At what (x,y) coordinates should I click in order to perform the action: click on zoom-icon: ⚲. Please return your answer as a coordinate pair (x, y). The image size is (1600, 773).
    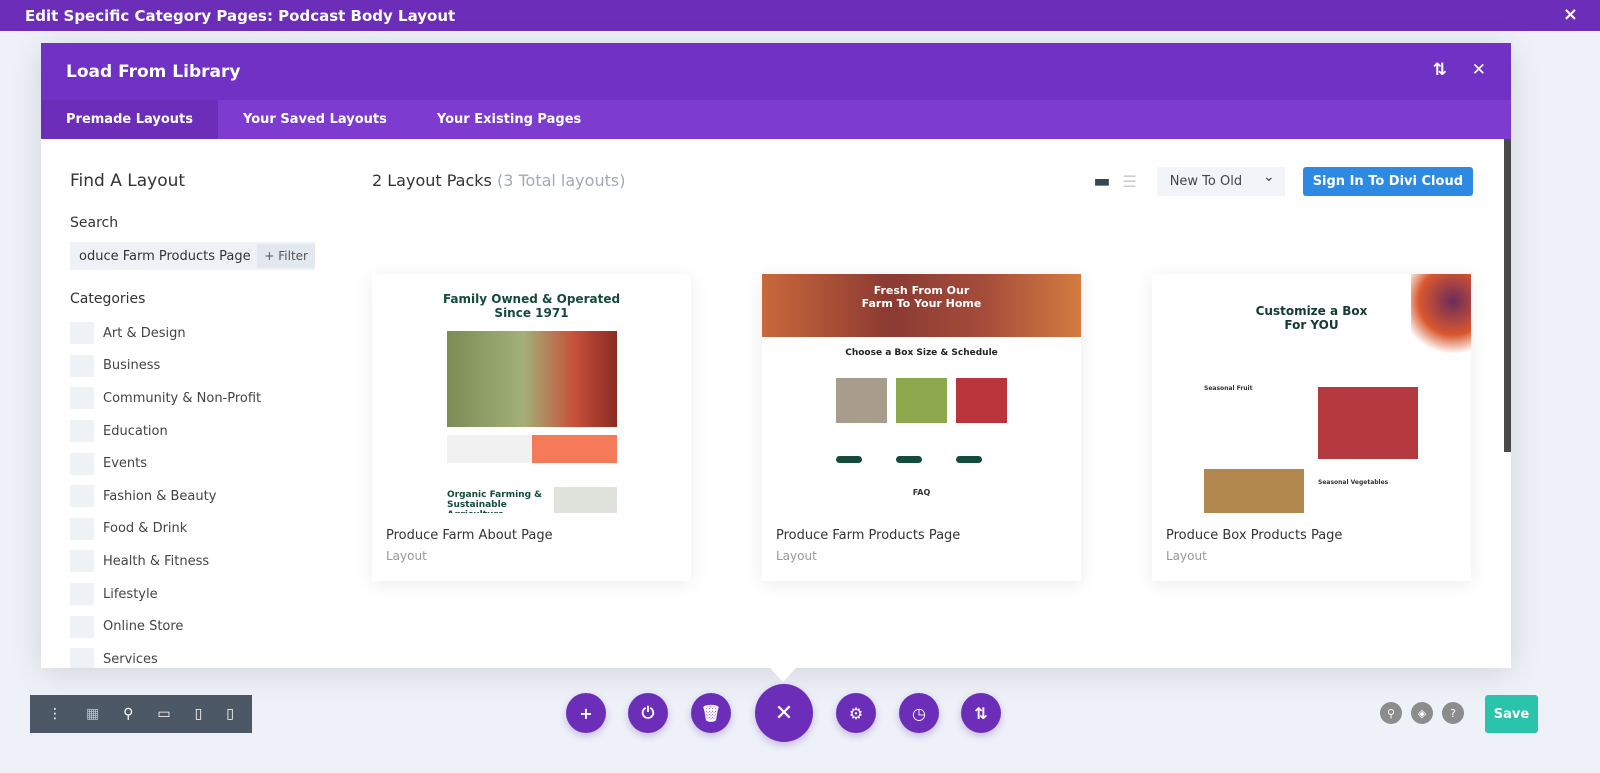
    Looking at the image, I should click on (128, 714).